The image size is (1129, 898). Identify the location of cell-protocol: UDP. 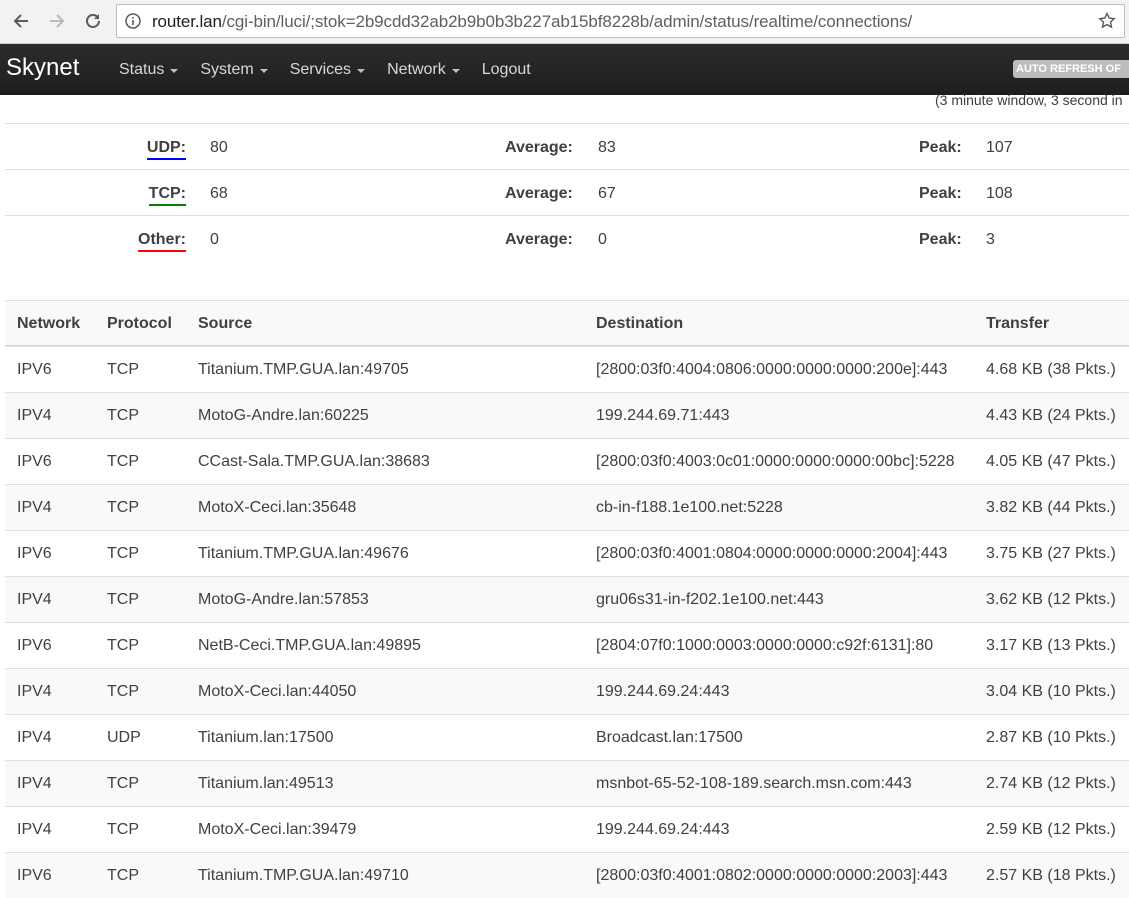
(124, 737).